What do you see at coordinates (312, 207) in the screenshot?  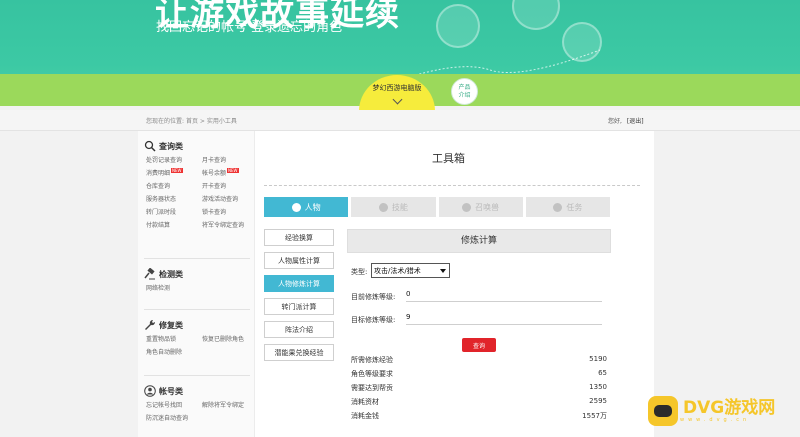 I see `tab-label: 人物` at bounding box center [312, 207].